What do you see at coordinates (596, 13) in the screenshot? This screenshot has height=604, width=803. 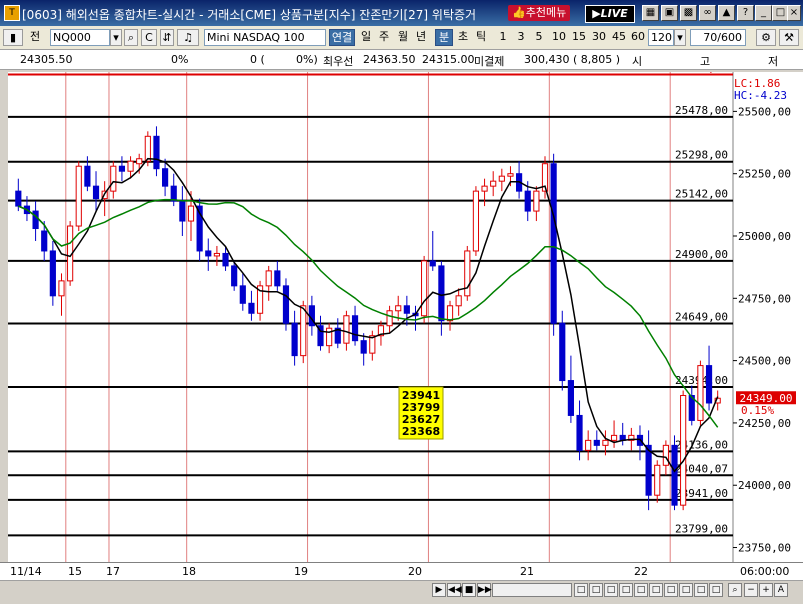 I see `play-icon: ▶` at bounding box center [596, 13].